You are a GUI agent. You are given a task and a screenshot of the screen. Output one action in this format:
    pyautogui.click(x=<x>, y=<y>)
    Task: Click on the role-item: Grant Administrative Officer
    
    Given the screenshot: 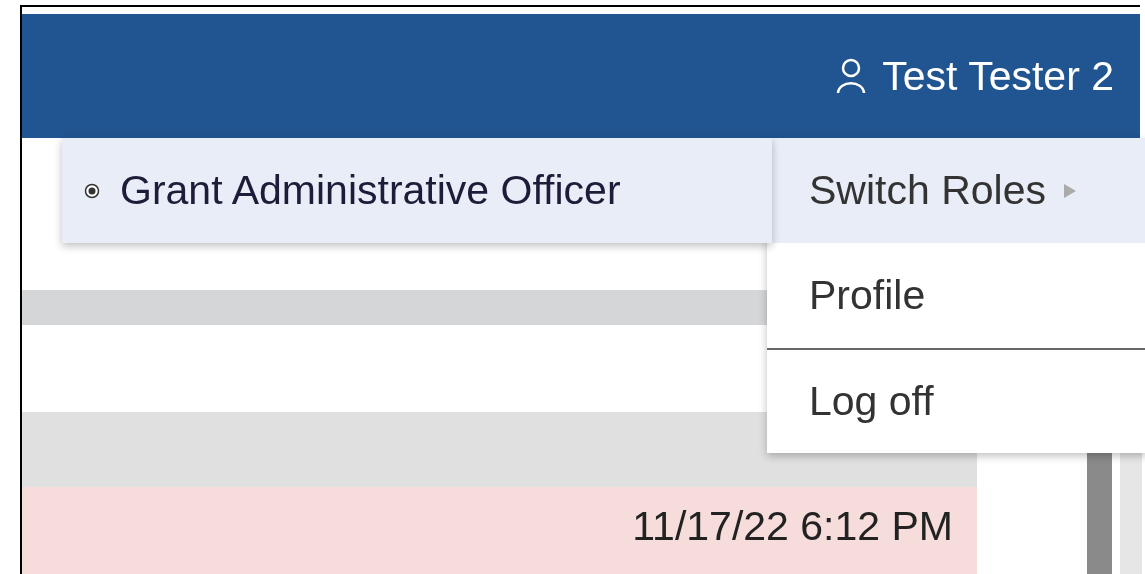 What is the action you would take?
    pyautogui.click(x=417, y=190)
    